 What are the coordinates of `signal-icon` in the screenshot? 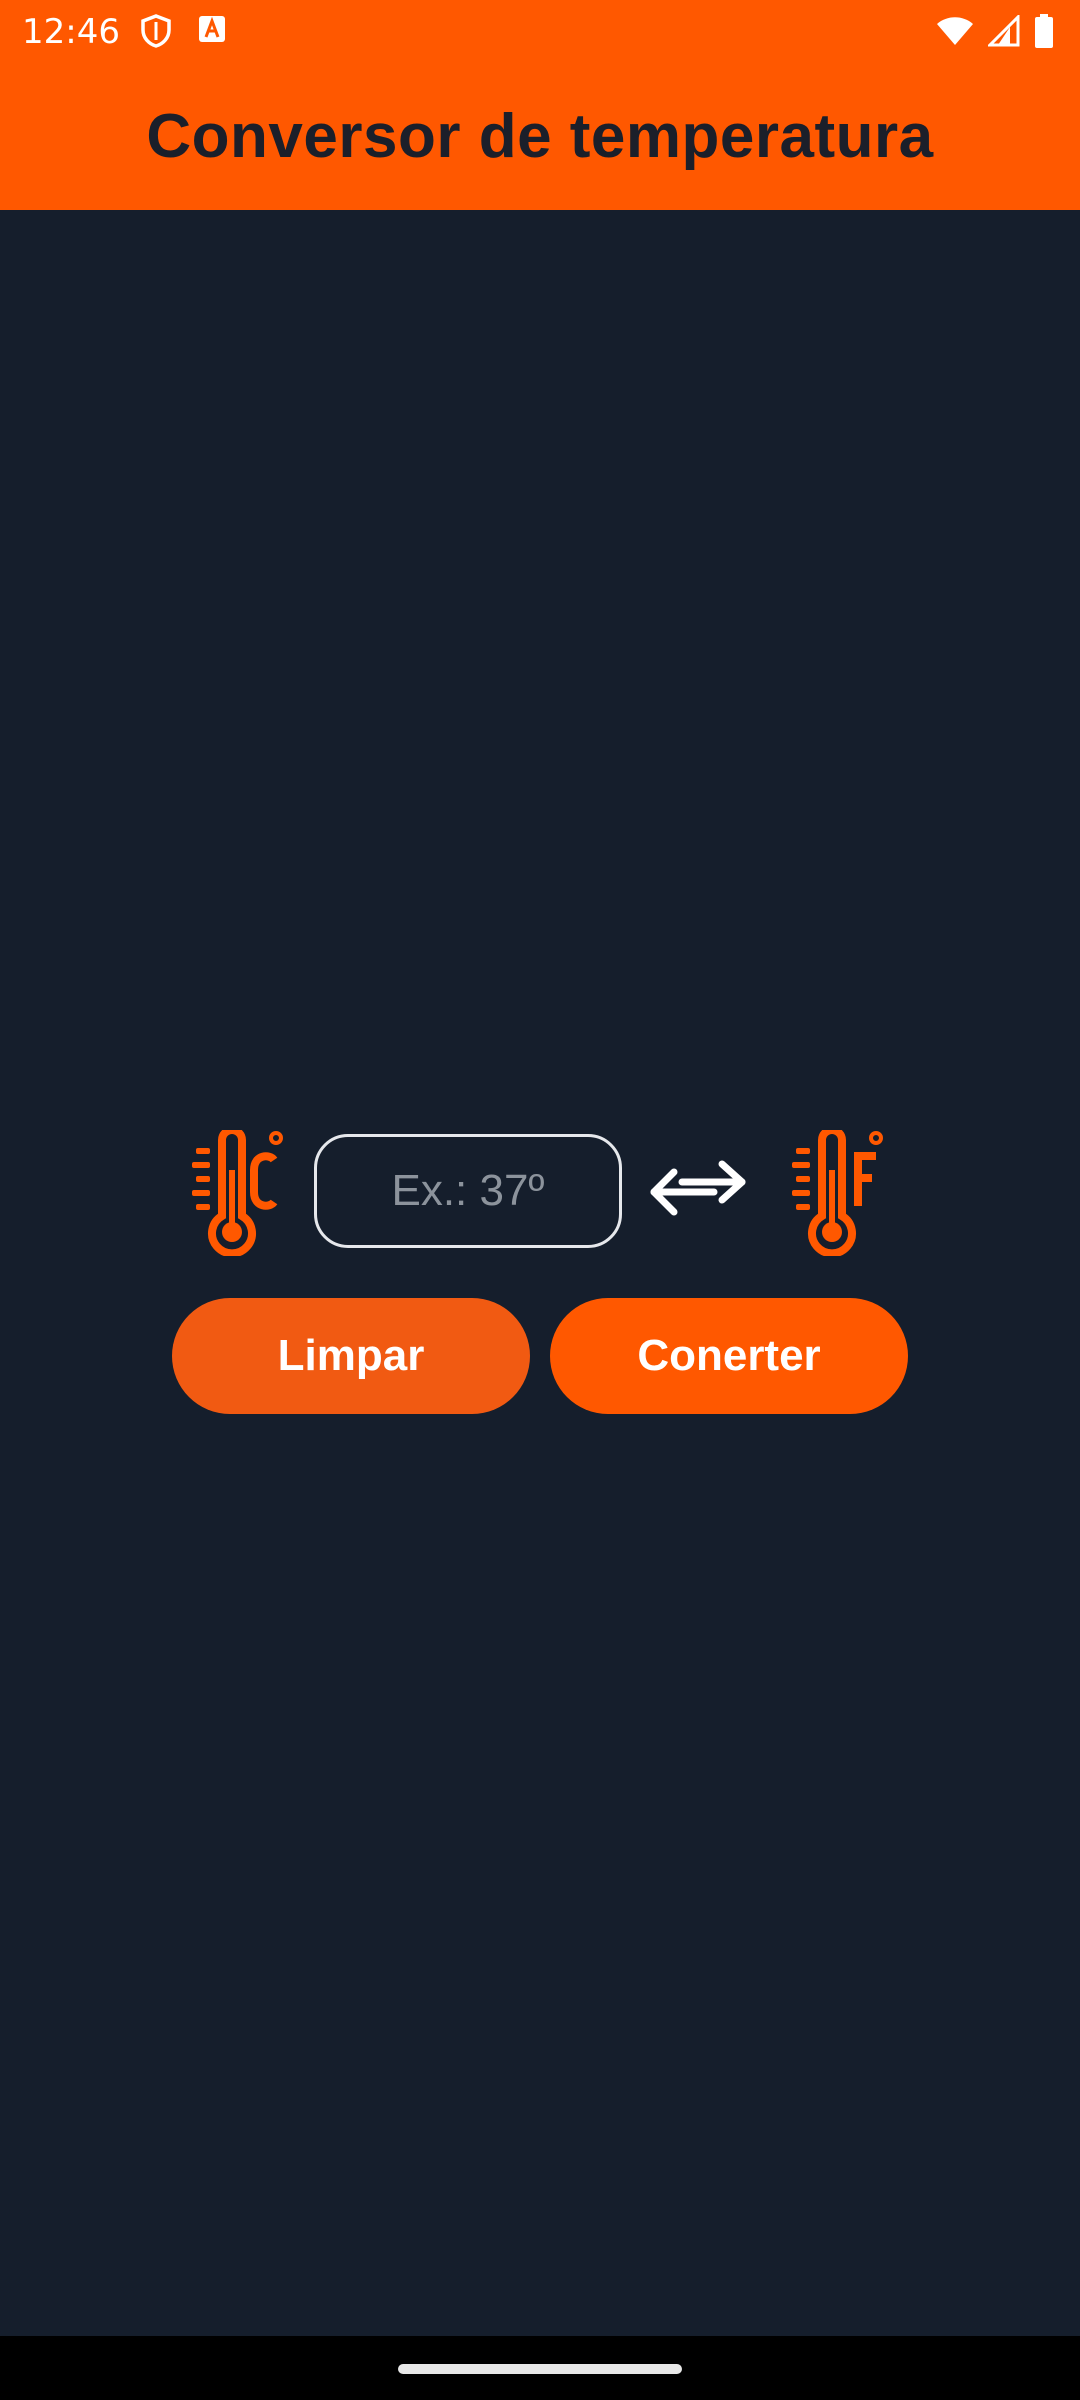 It's located at (1004, 31).